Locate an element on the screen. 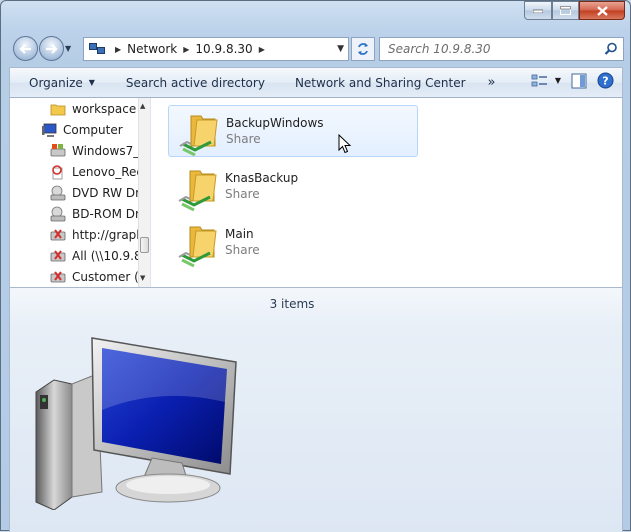 The height and width of the screenshot is (532, 631). sidebar-item-label: DVD RW Dri is located at coordinates (108, 193).